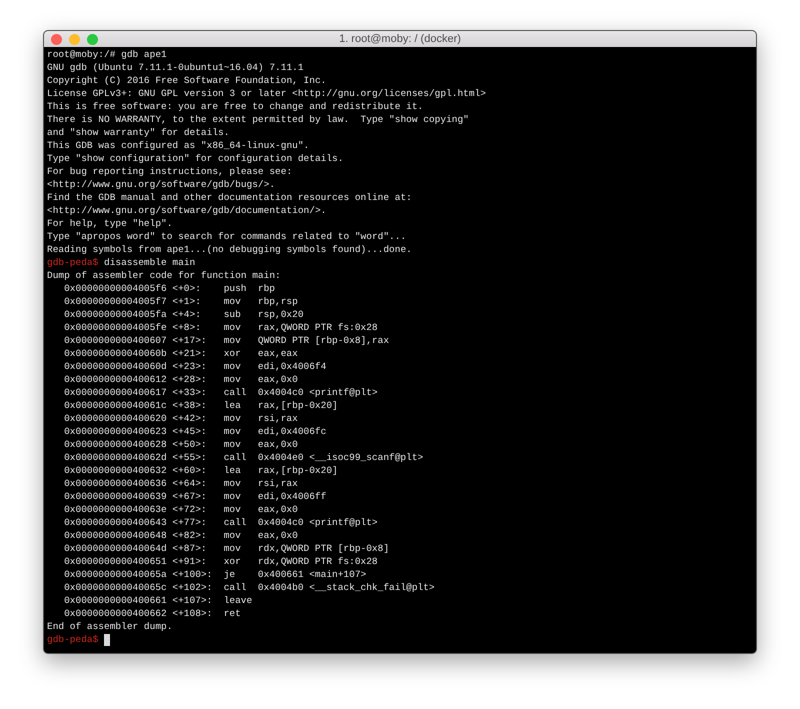 This screenshot has width=800, height=709. What do you see at coordinates (189, 418) in the screenshot?
I see `offset: <+42>:` at bounding box center [189, 418].